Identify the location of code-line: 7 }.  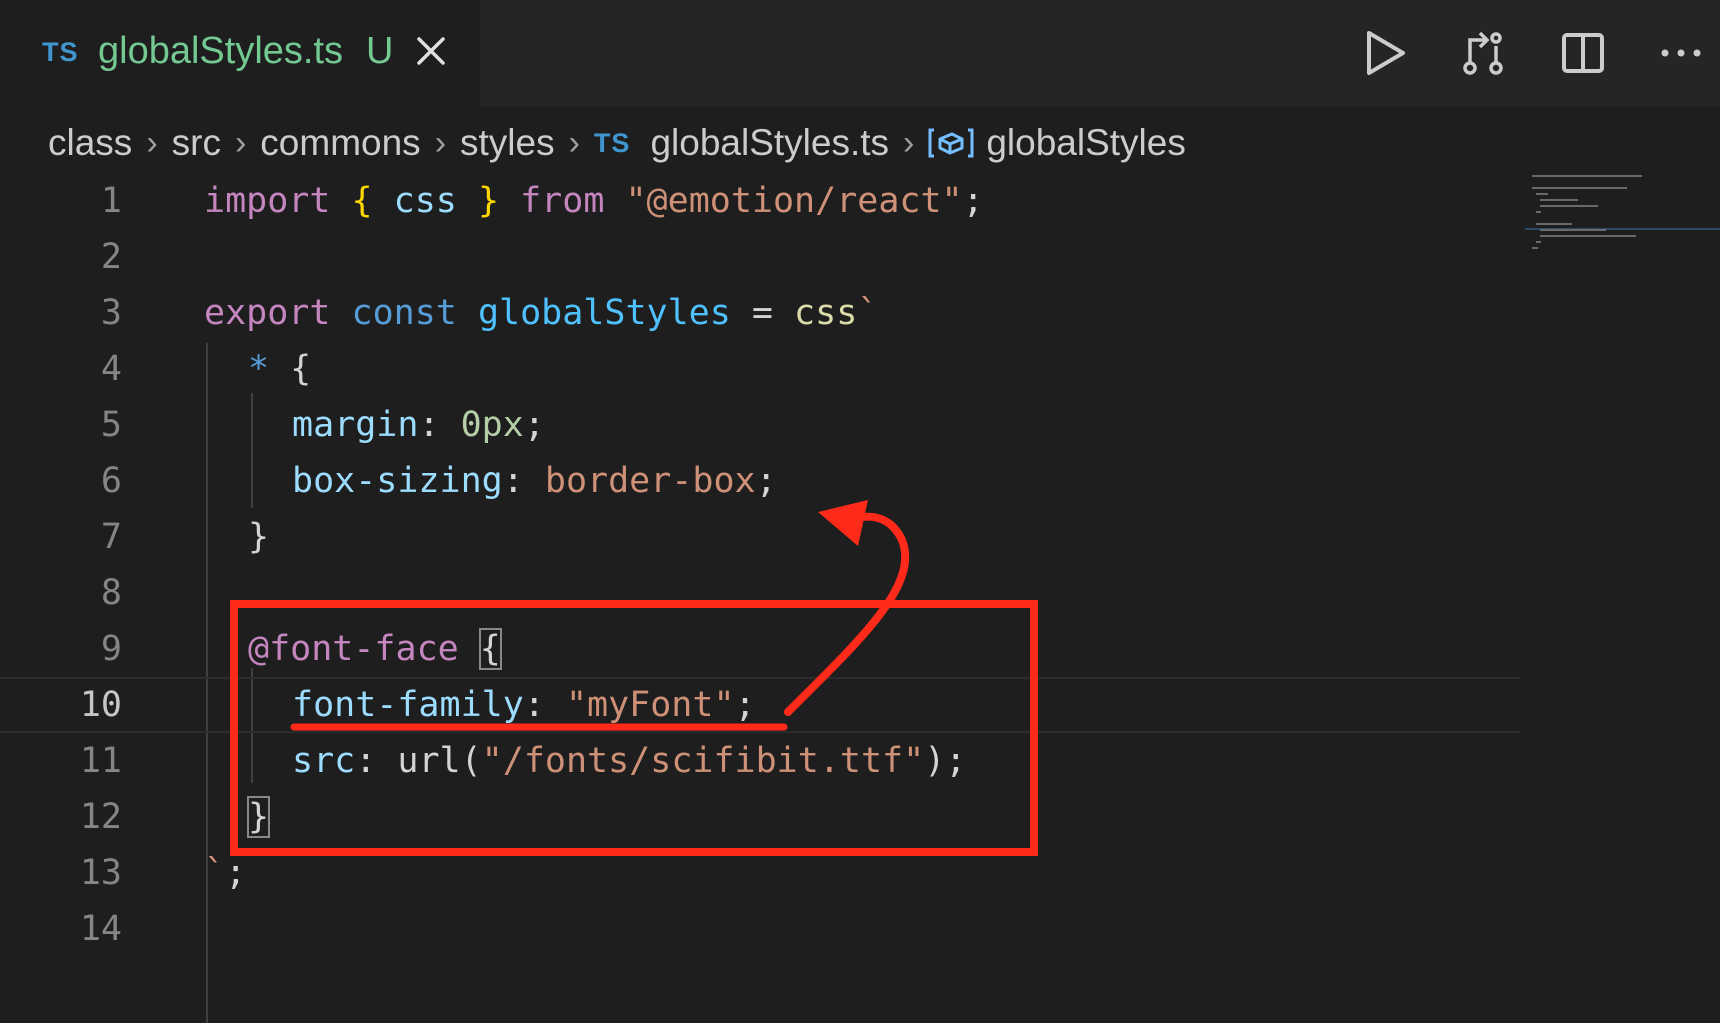
(760, 537).